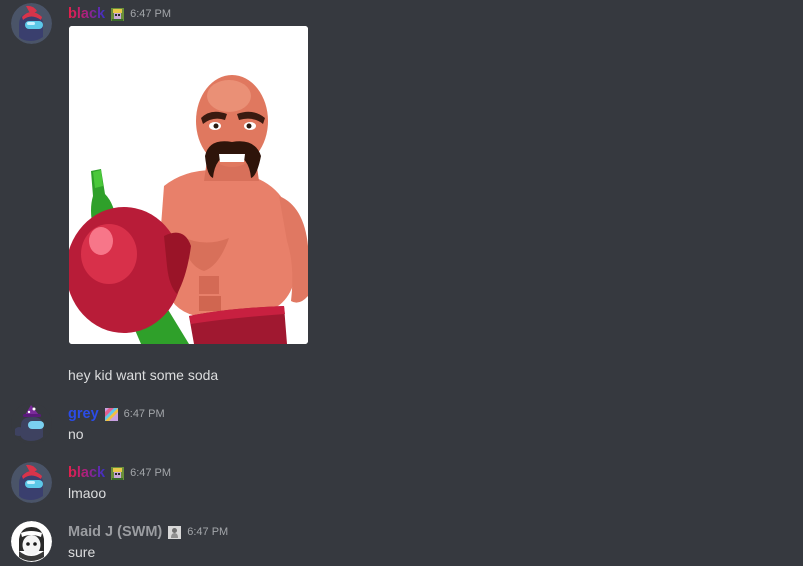 The width and height of the screenshot is (803, 566). I want to click on message-header: Maid J (SWM) 6:47 PM, so click(148, 532).